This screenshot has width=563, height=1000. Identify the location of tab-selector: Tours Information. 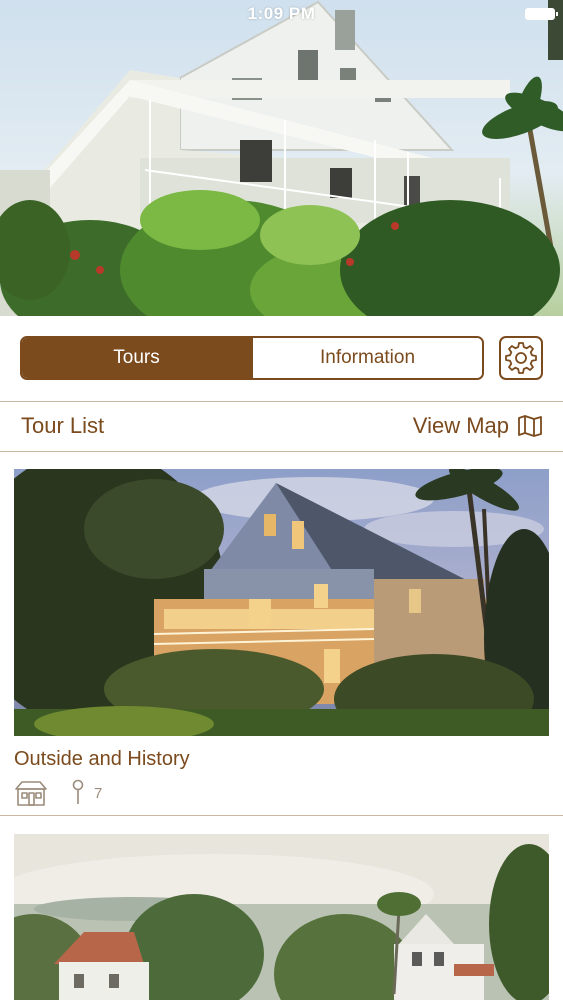
(252, 358).